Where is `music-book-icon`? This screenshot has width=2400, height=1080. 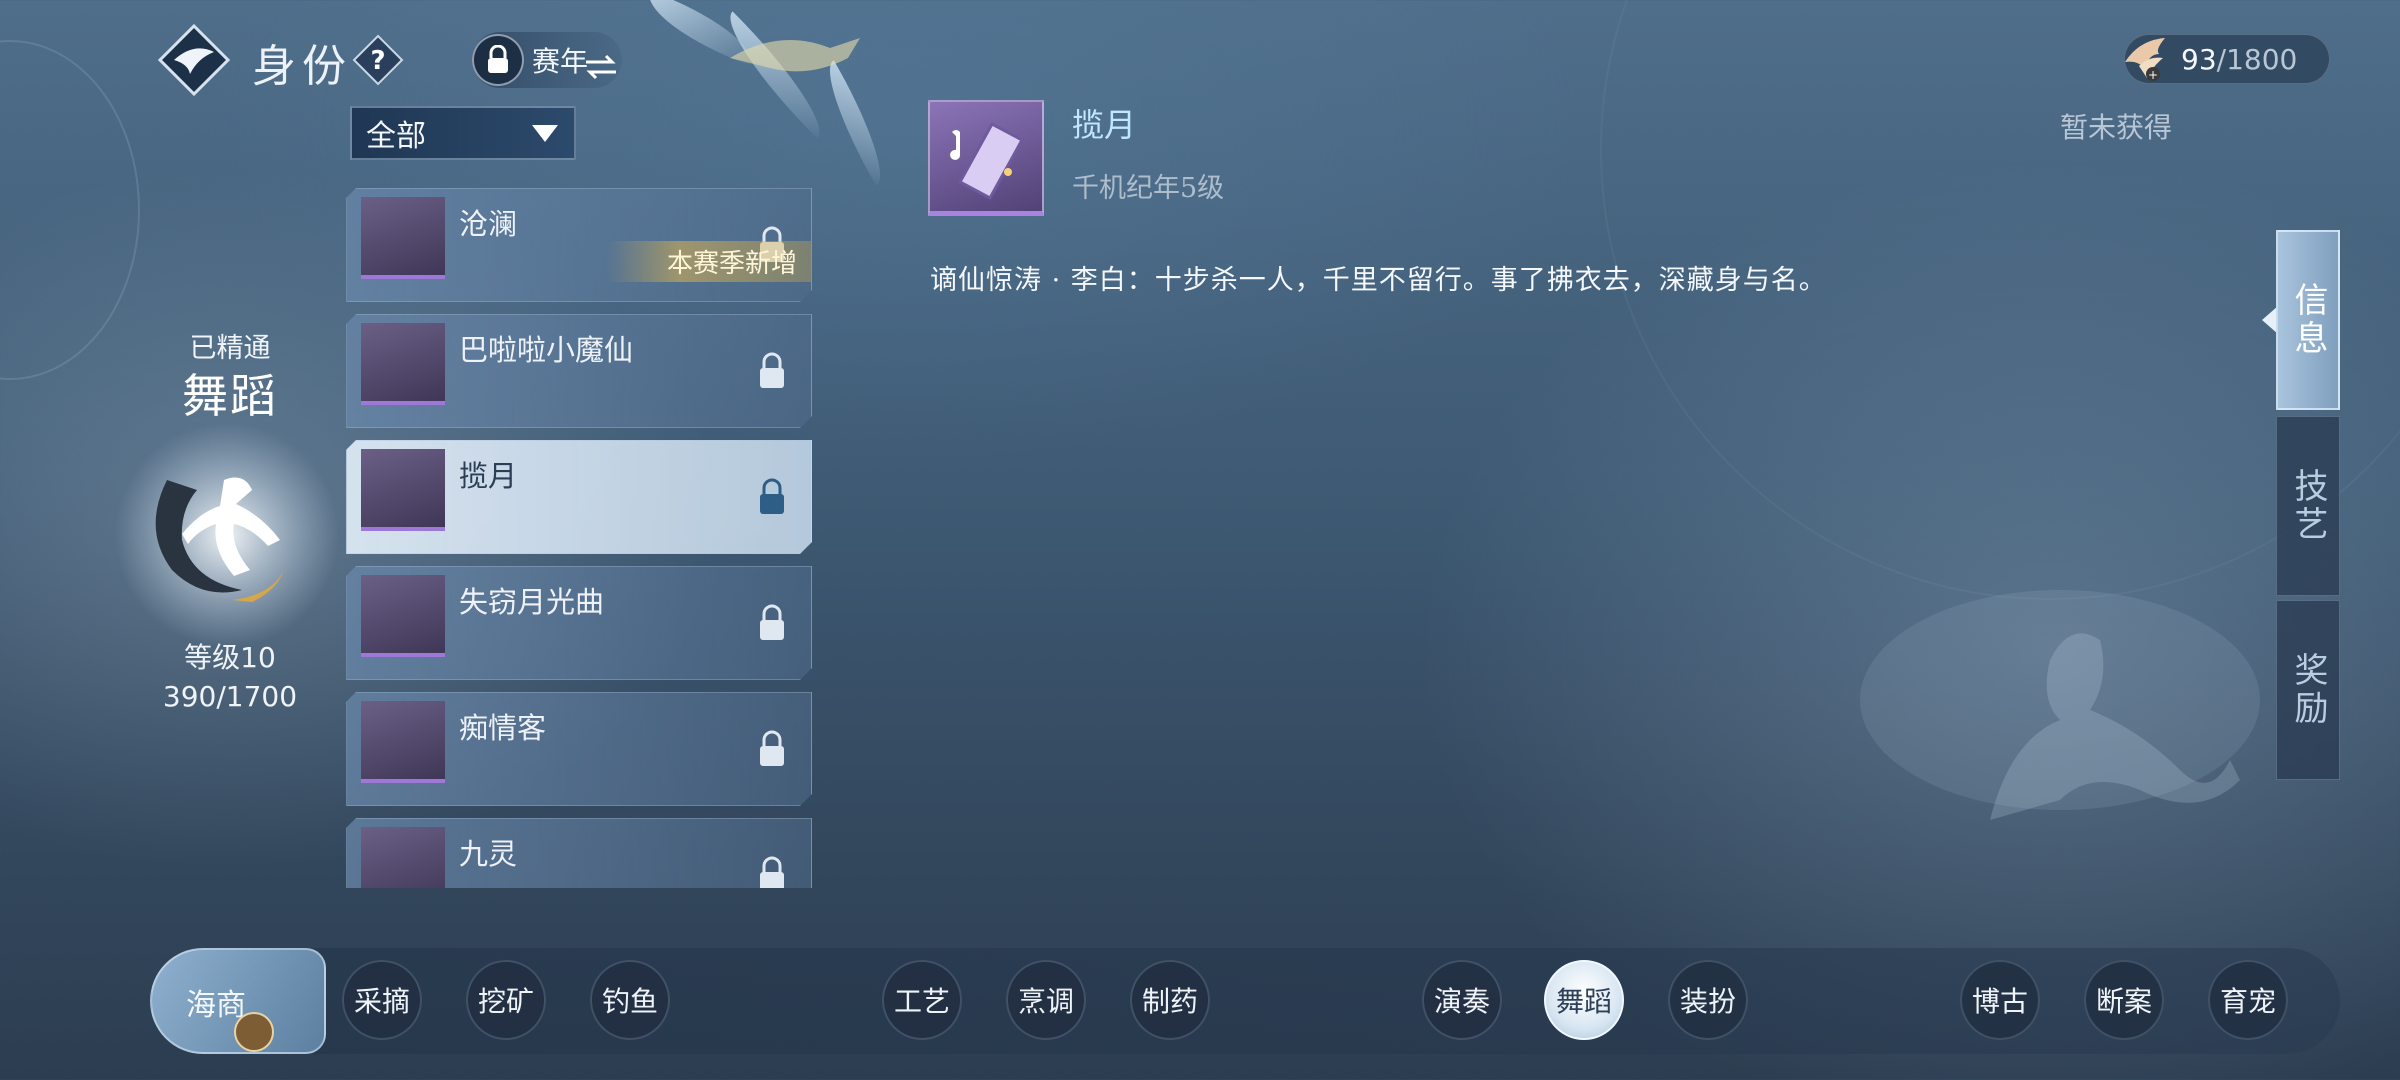
music-book-icon is located at coordinates (986, 158).